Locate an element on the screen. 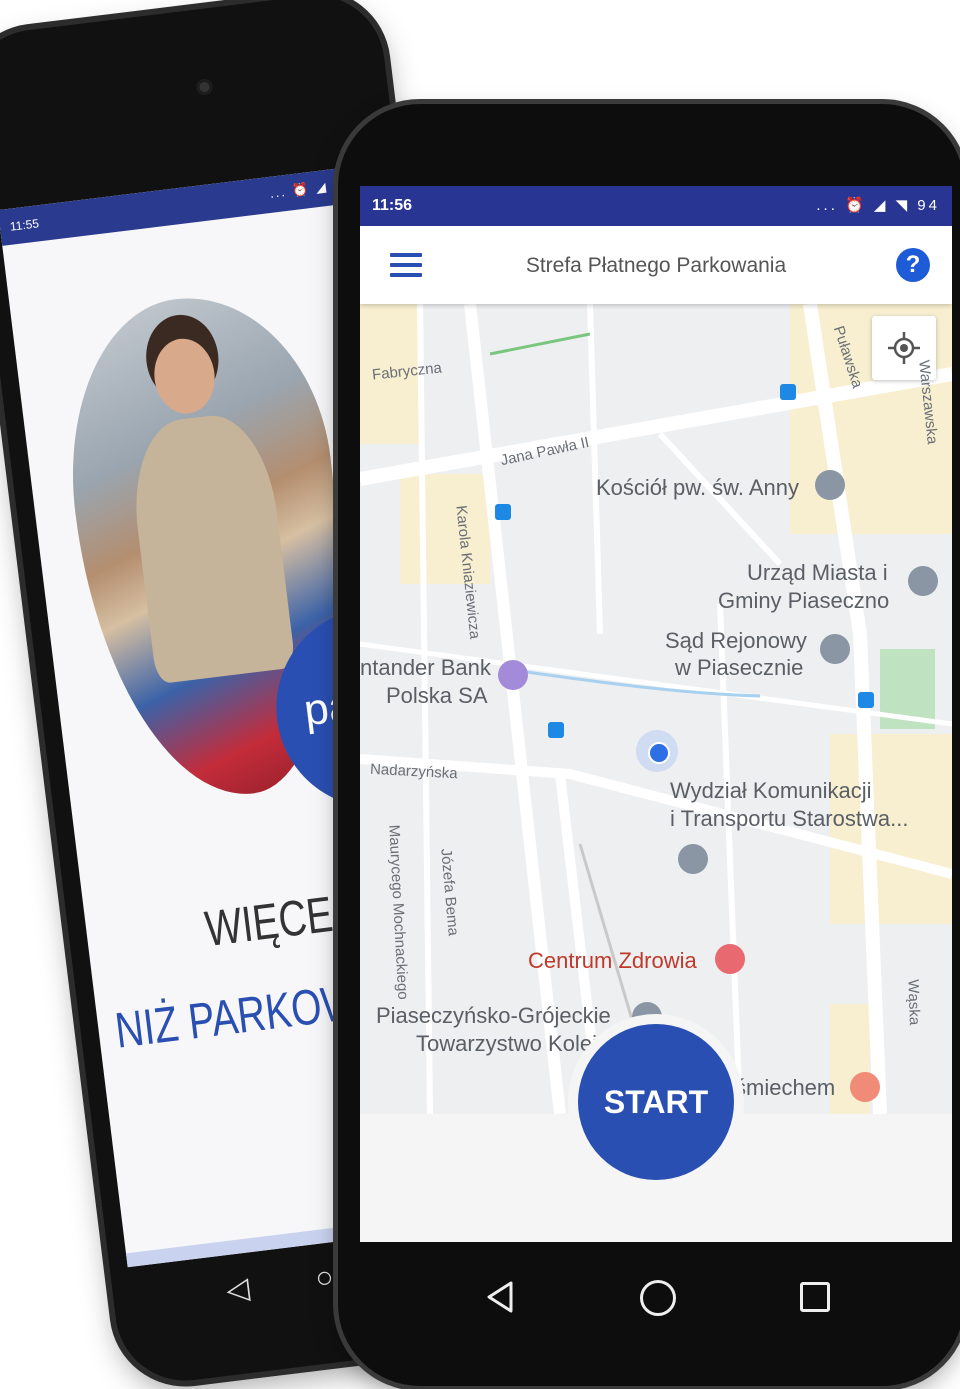  start-button: START is located at coordinates (656, 1102).